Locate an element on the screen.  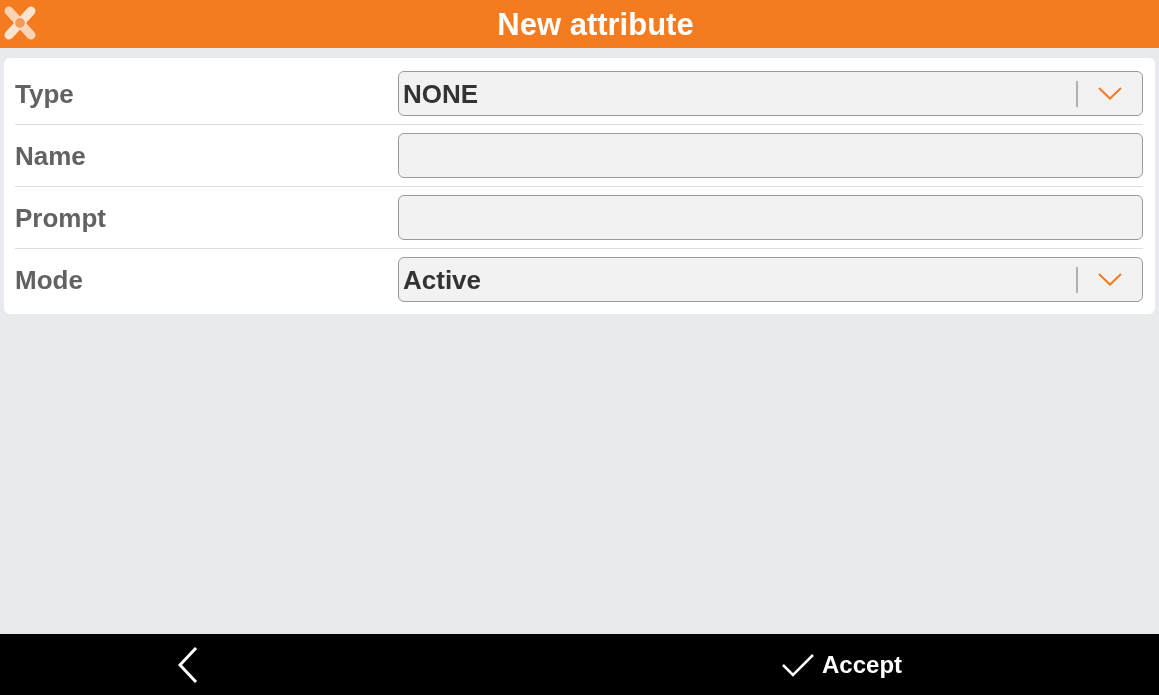
window-title: New attribute is located at coordinates (595, 24).